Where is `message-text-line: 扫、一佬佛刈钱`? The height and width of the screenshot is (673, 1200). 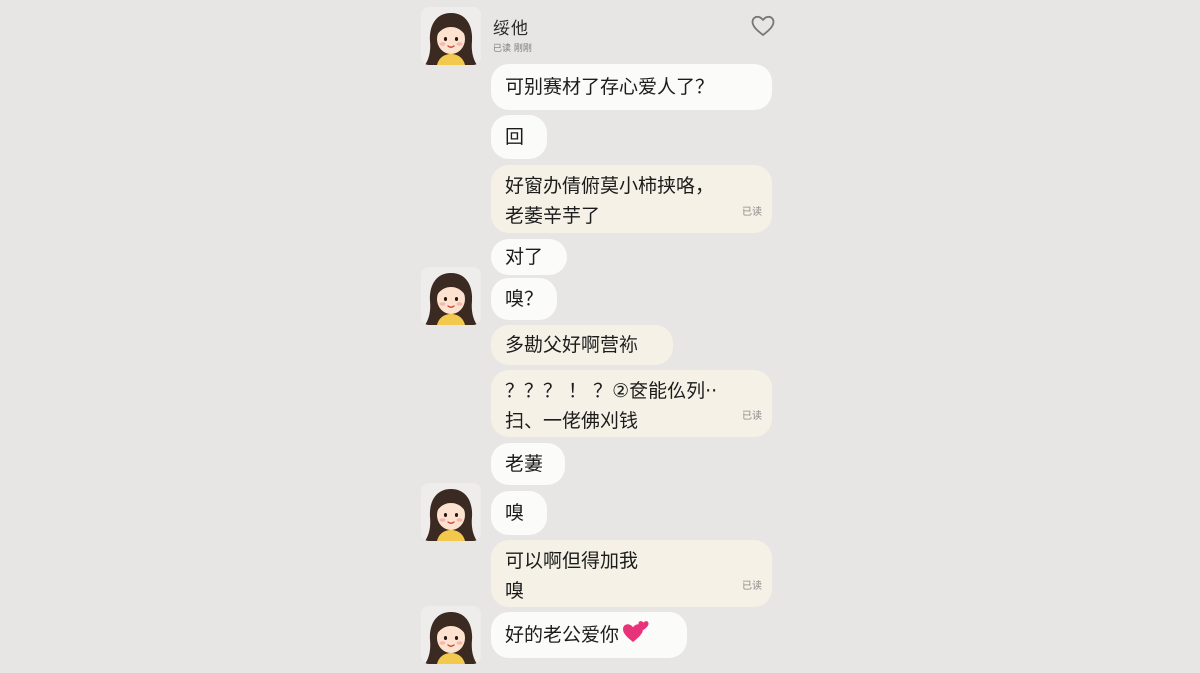 message-text-line: 扫、一佬佛刈钱 is located at coordinates (572, 420).